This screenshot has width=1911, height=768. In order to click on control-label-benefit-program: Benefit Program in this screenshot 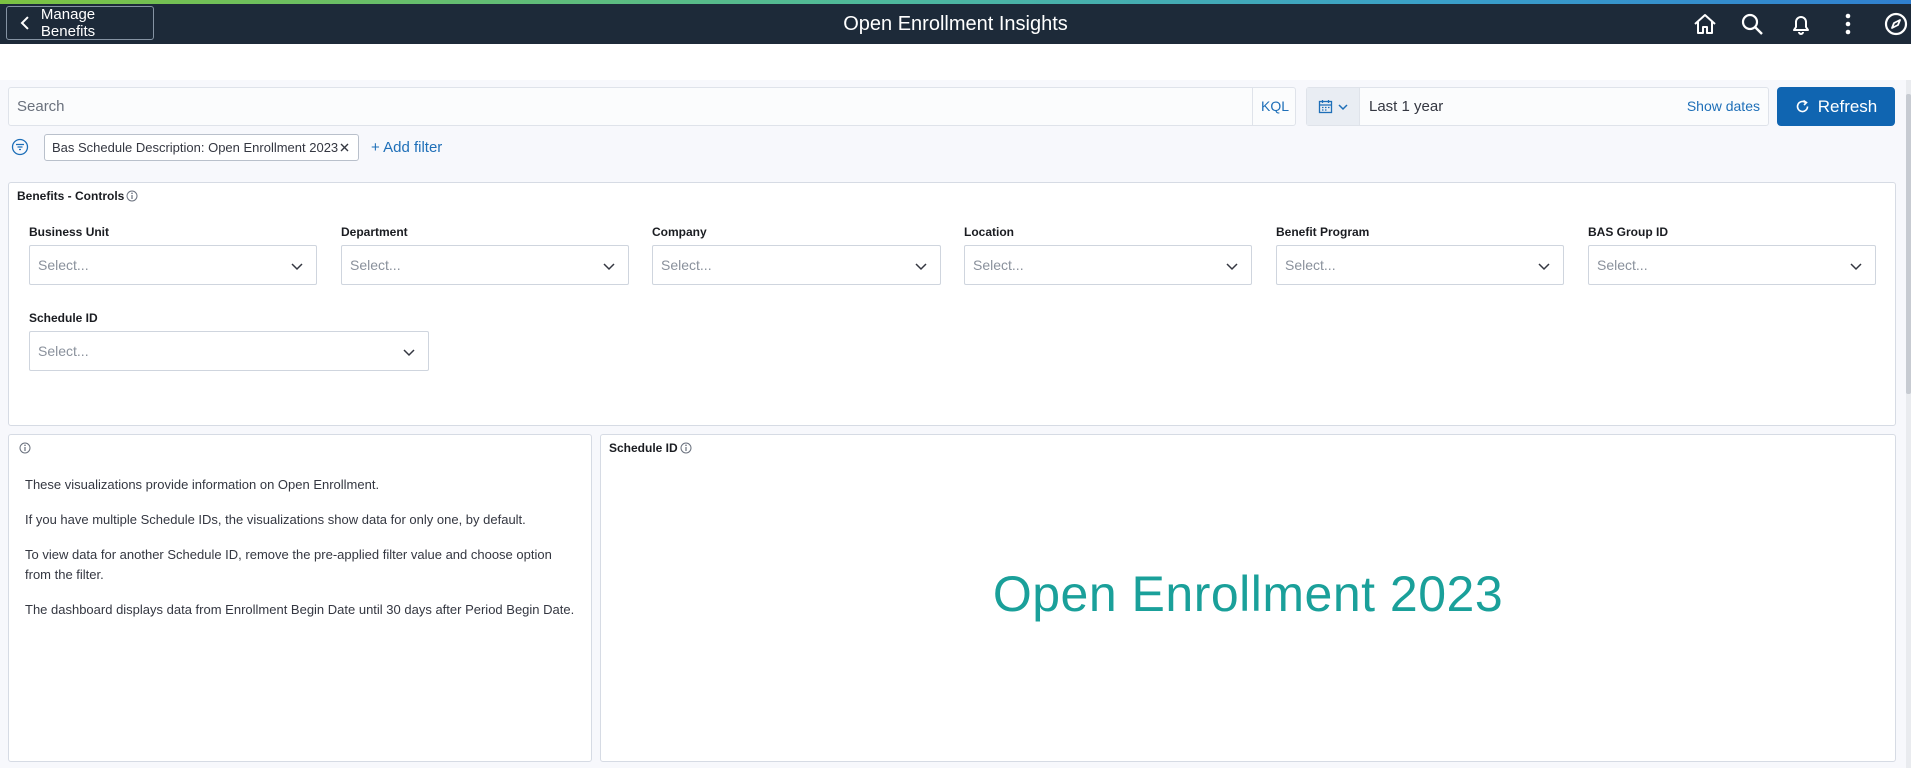, I will do `click(1323, 232)`.